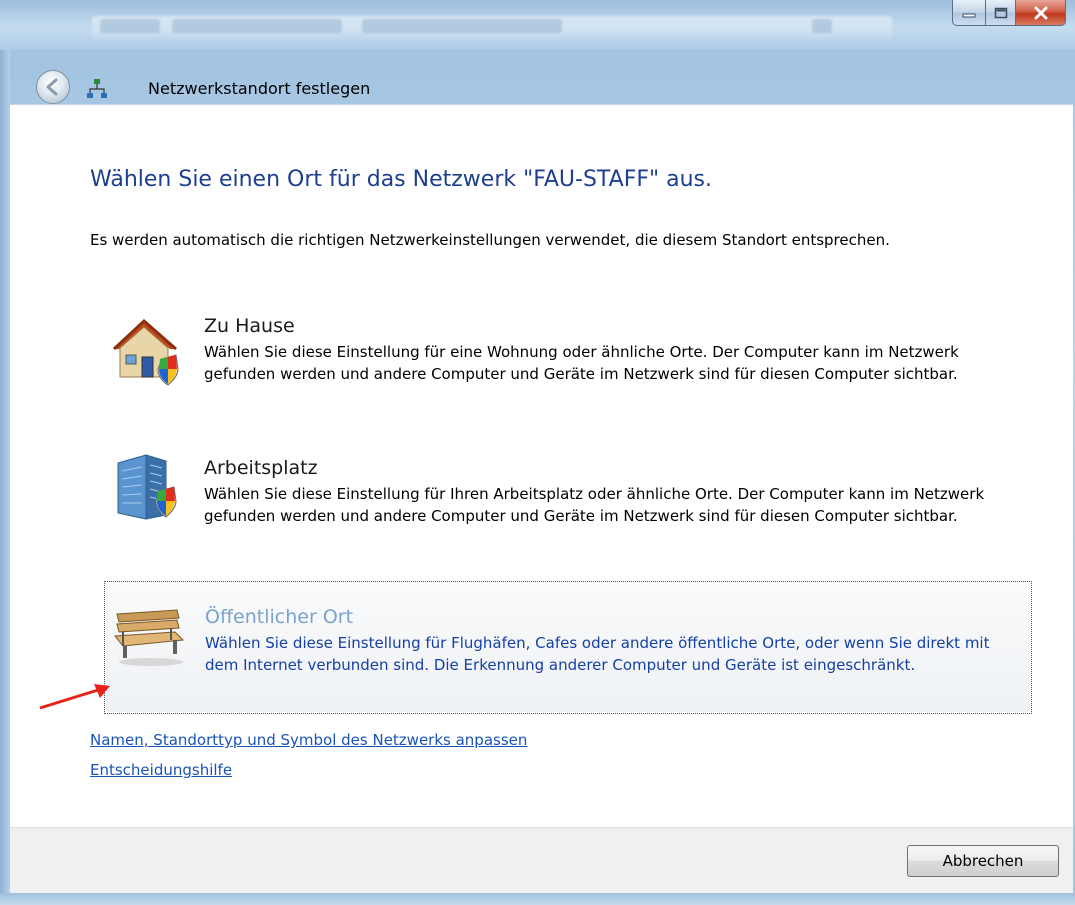 Image resolution: width=1075 pixels, height=905 pixels. I want to click on minimize-button, so click(969, 13).